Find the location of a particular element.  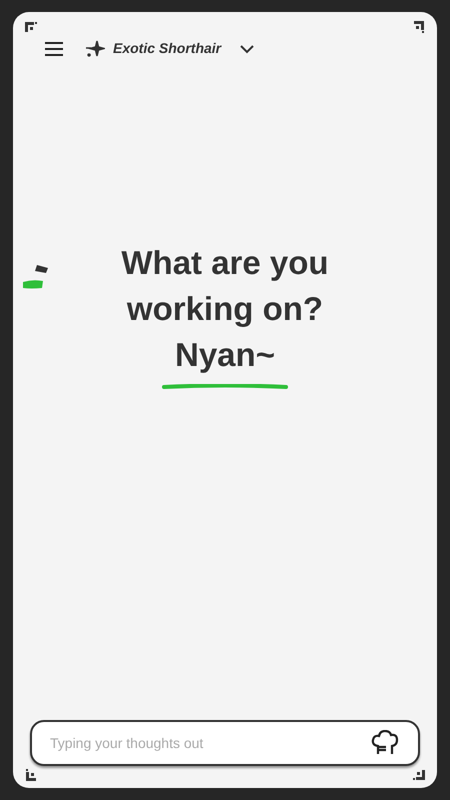

menu-button is located at coordinates (54, 49).